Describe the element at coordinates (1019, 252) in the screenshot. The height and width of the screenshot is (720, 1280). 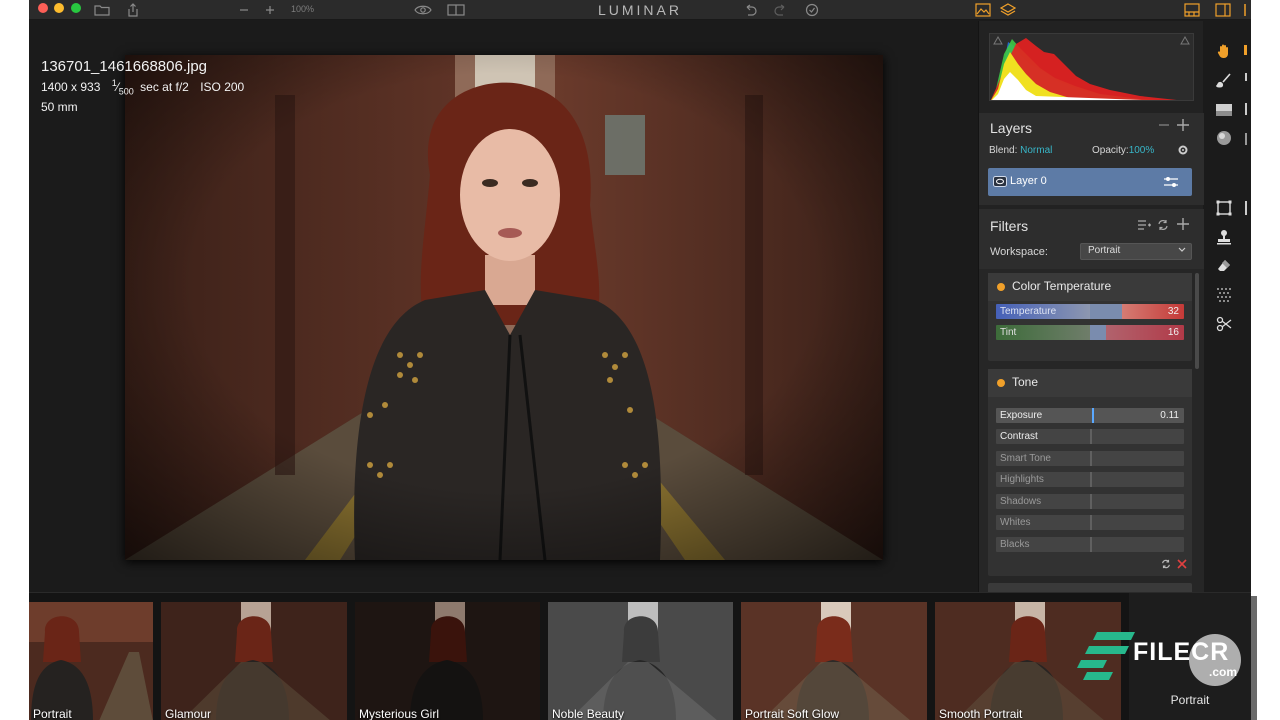
I see `workspace-label: Workspace:` at that location.